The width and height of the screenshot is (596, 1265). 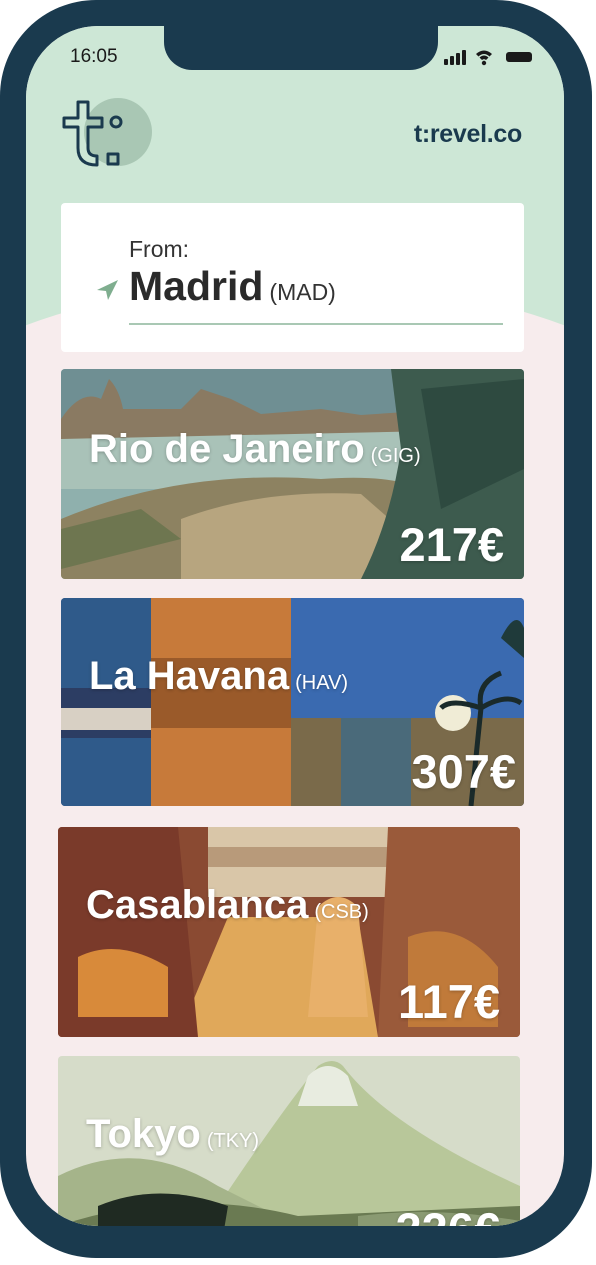 What do you see at coordinates (159, 249) in the screenshot?
I see `from-label: From:` at bounding box center [159, 249].